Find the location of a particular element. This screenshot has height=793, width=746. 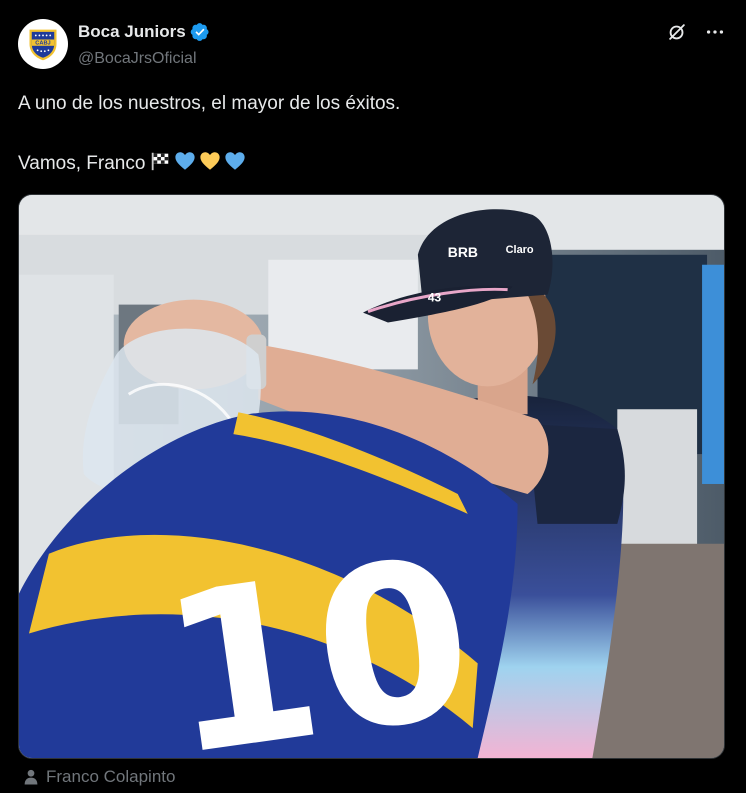

author-handle: @BocaJrsOficial is located at coordinates (144, 59).